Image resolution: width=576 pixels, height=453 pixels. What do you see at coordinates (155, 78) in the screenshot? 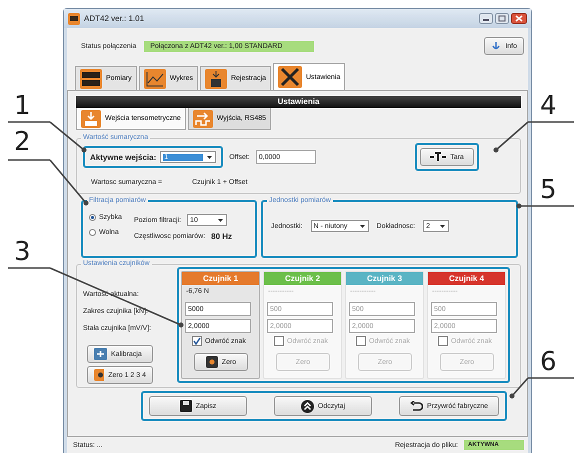
I see `chart-icon` at bounding box center [155, 78].